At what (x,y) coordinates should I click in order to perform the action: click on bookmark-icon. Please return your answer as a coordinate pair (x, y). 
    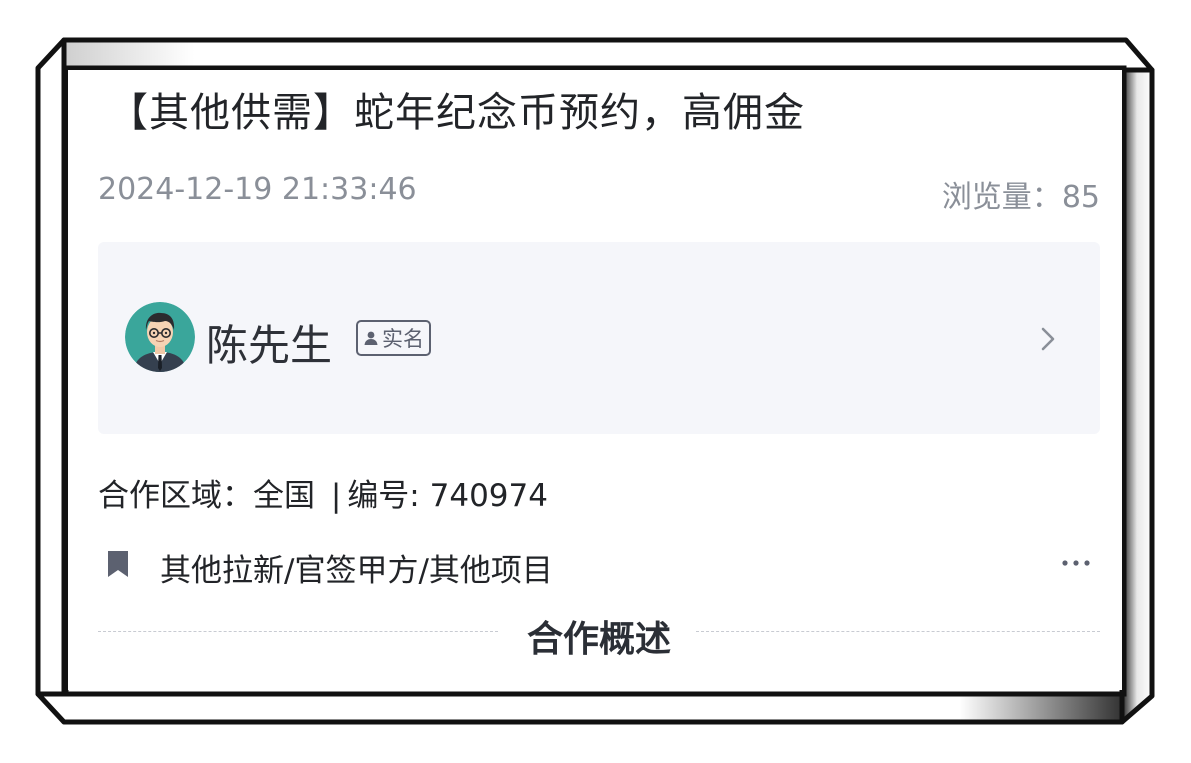
    Looking at the image, I should click on (118, 564).